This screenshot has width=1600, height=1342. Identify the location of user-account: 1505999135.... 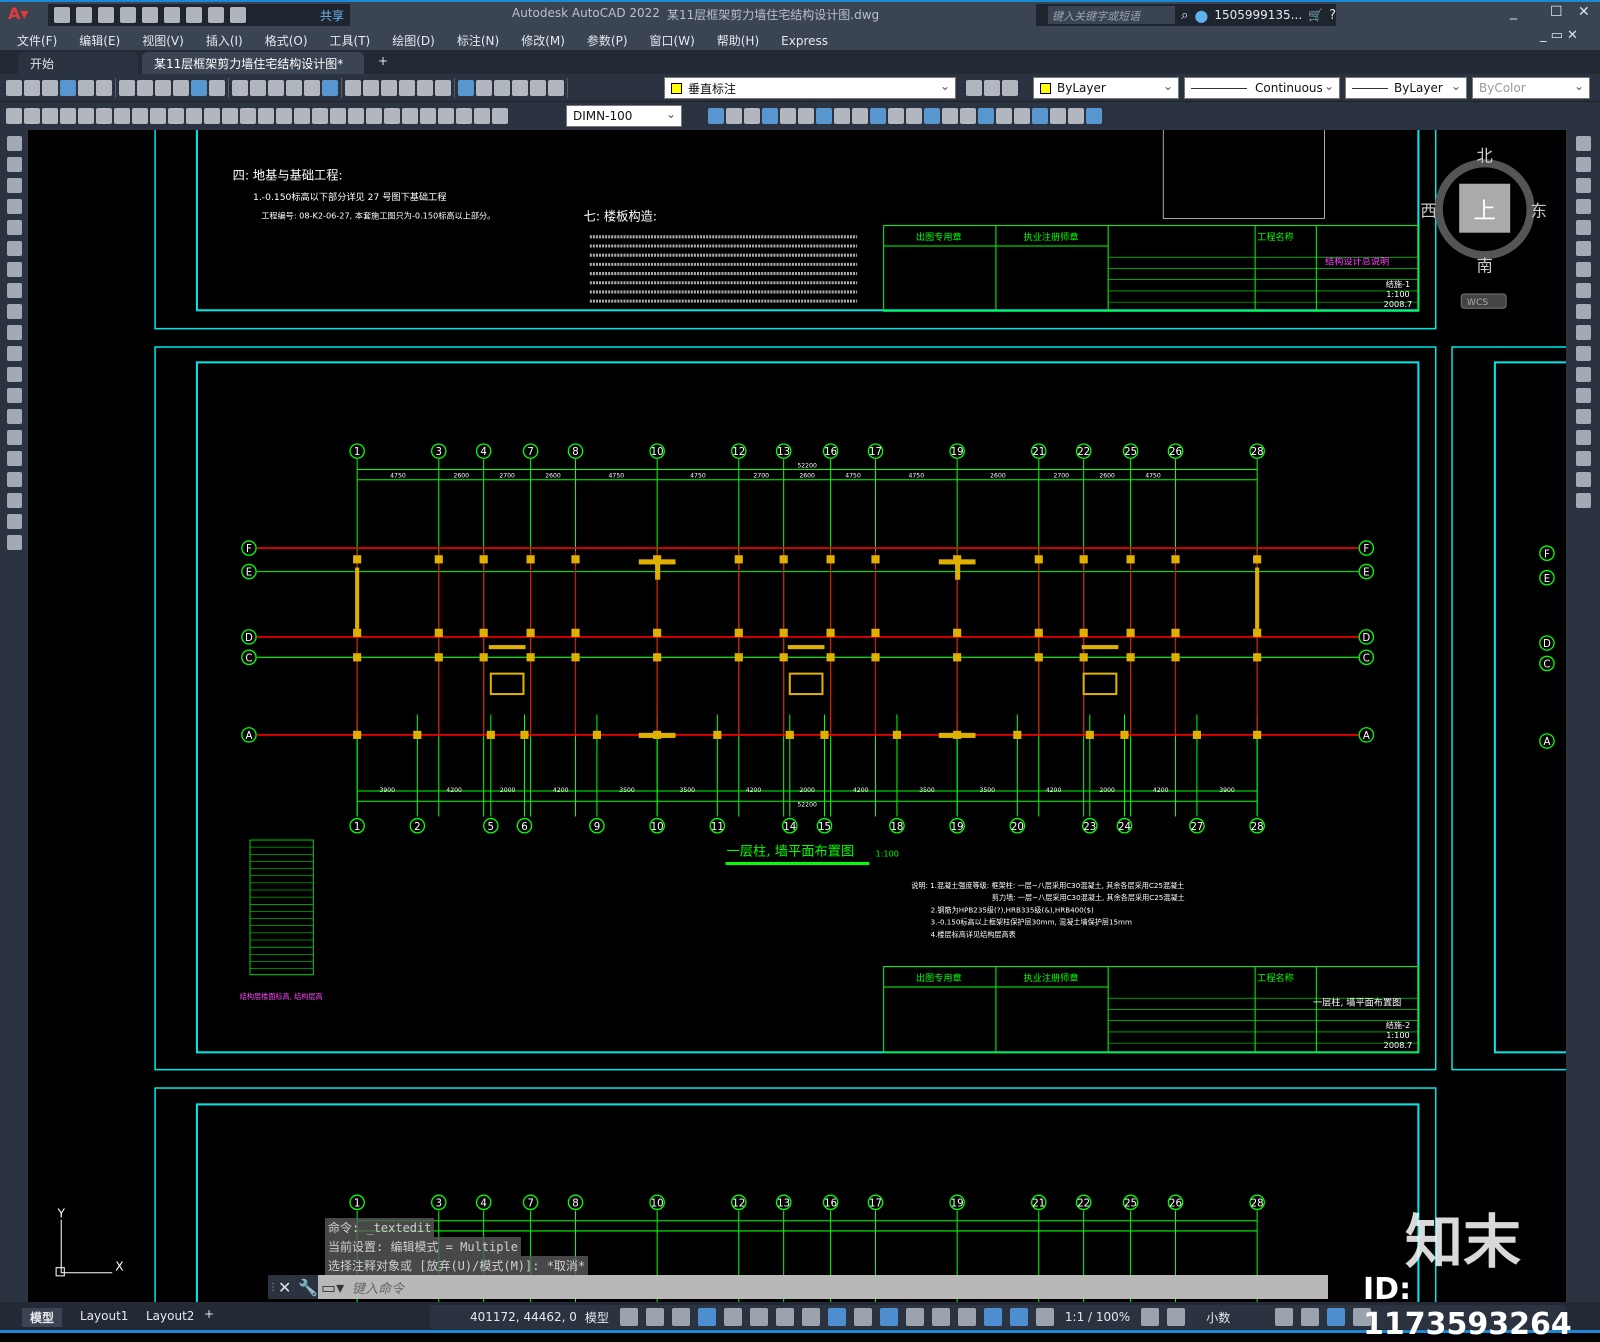
(1258, 15).